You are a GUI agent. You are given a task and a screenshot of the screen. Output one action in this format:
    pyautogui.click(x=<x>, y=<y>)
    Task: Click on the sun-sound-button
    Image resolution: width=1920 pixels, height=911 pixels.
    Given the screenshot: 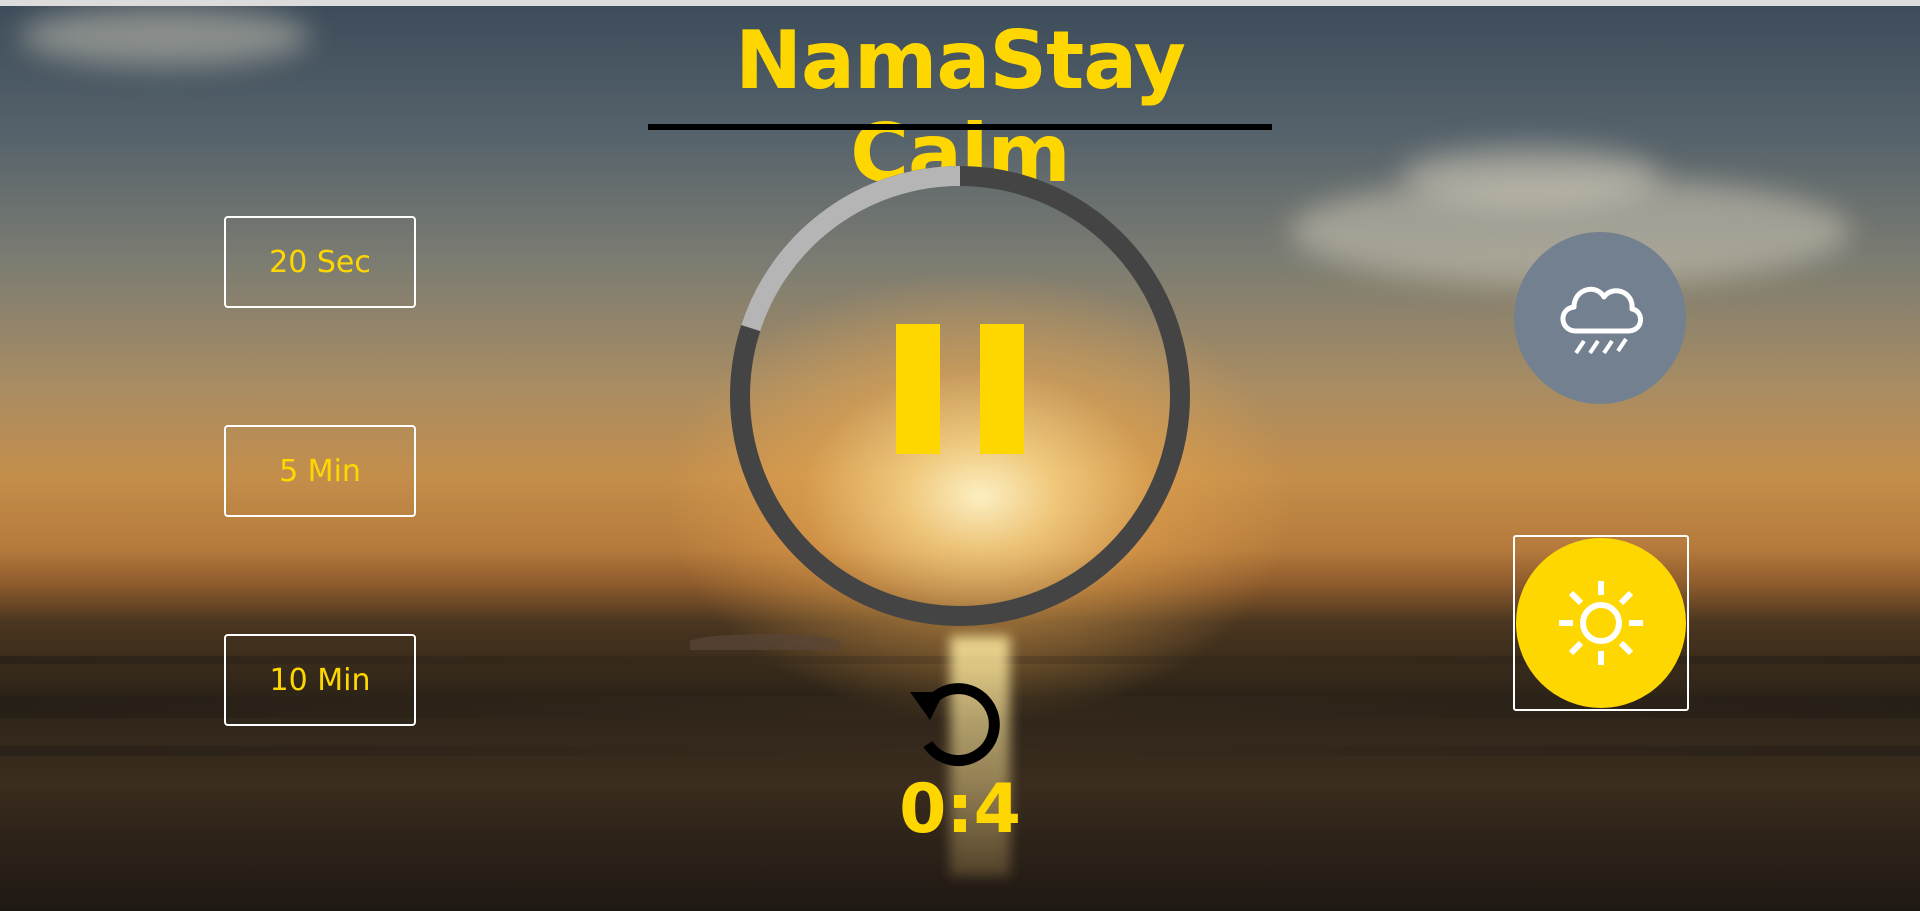 What is the action you would take?
    pyautogui.click(x=1601, y=623)
    